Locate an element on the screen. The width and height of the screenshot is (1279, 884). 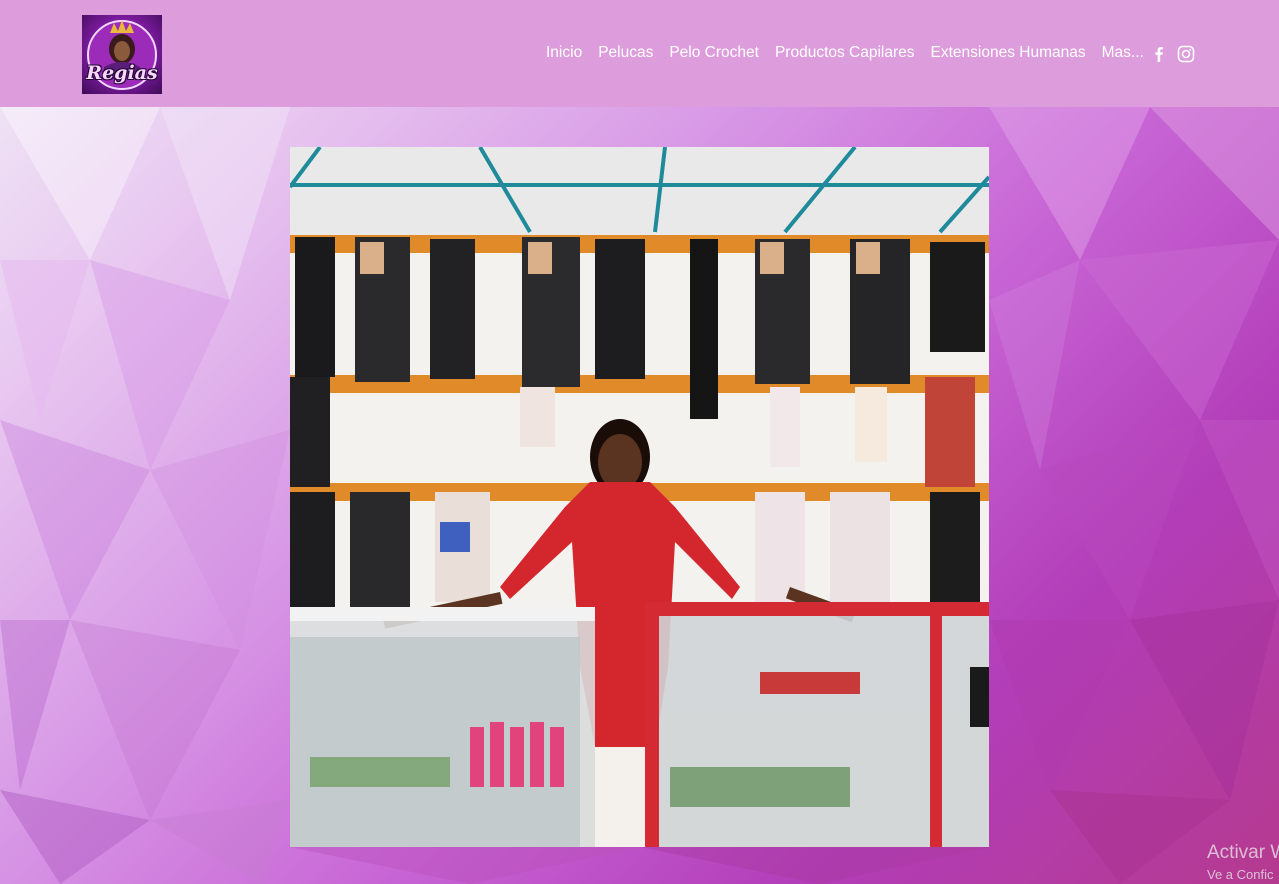
logo-text: Regias is located at coordinates (122, 73).